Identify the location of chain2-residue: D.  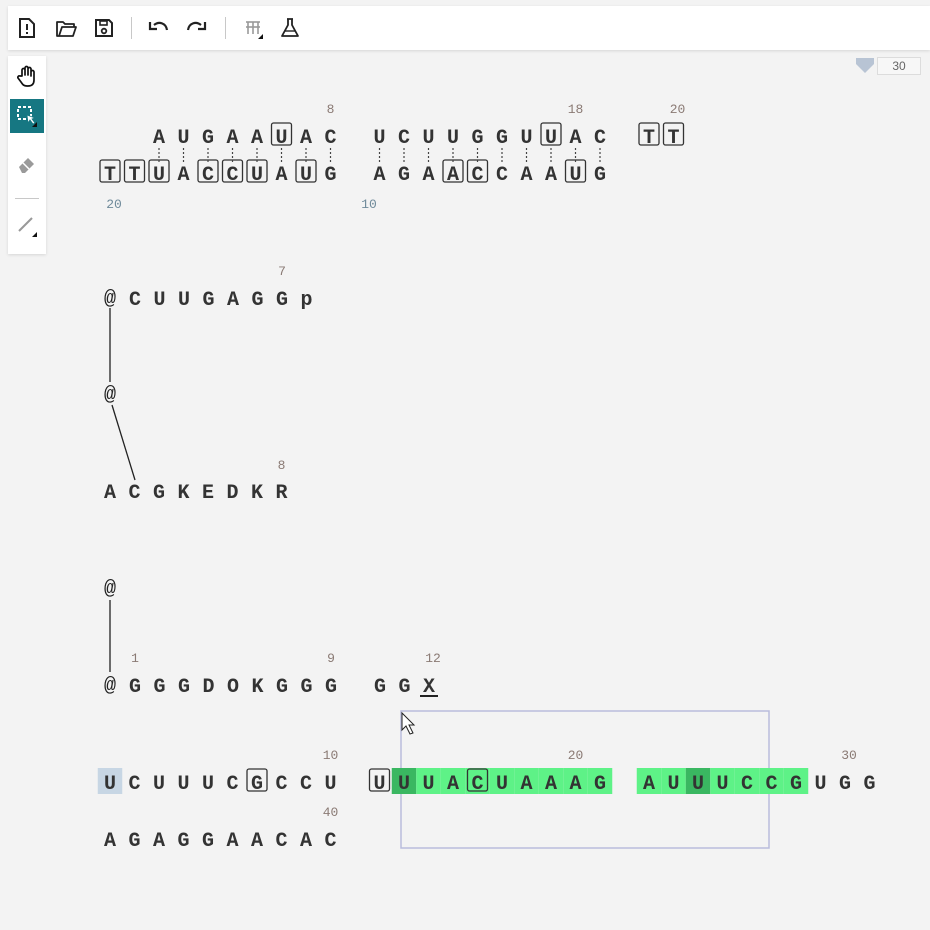
(232, 493).